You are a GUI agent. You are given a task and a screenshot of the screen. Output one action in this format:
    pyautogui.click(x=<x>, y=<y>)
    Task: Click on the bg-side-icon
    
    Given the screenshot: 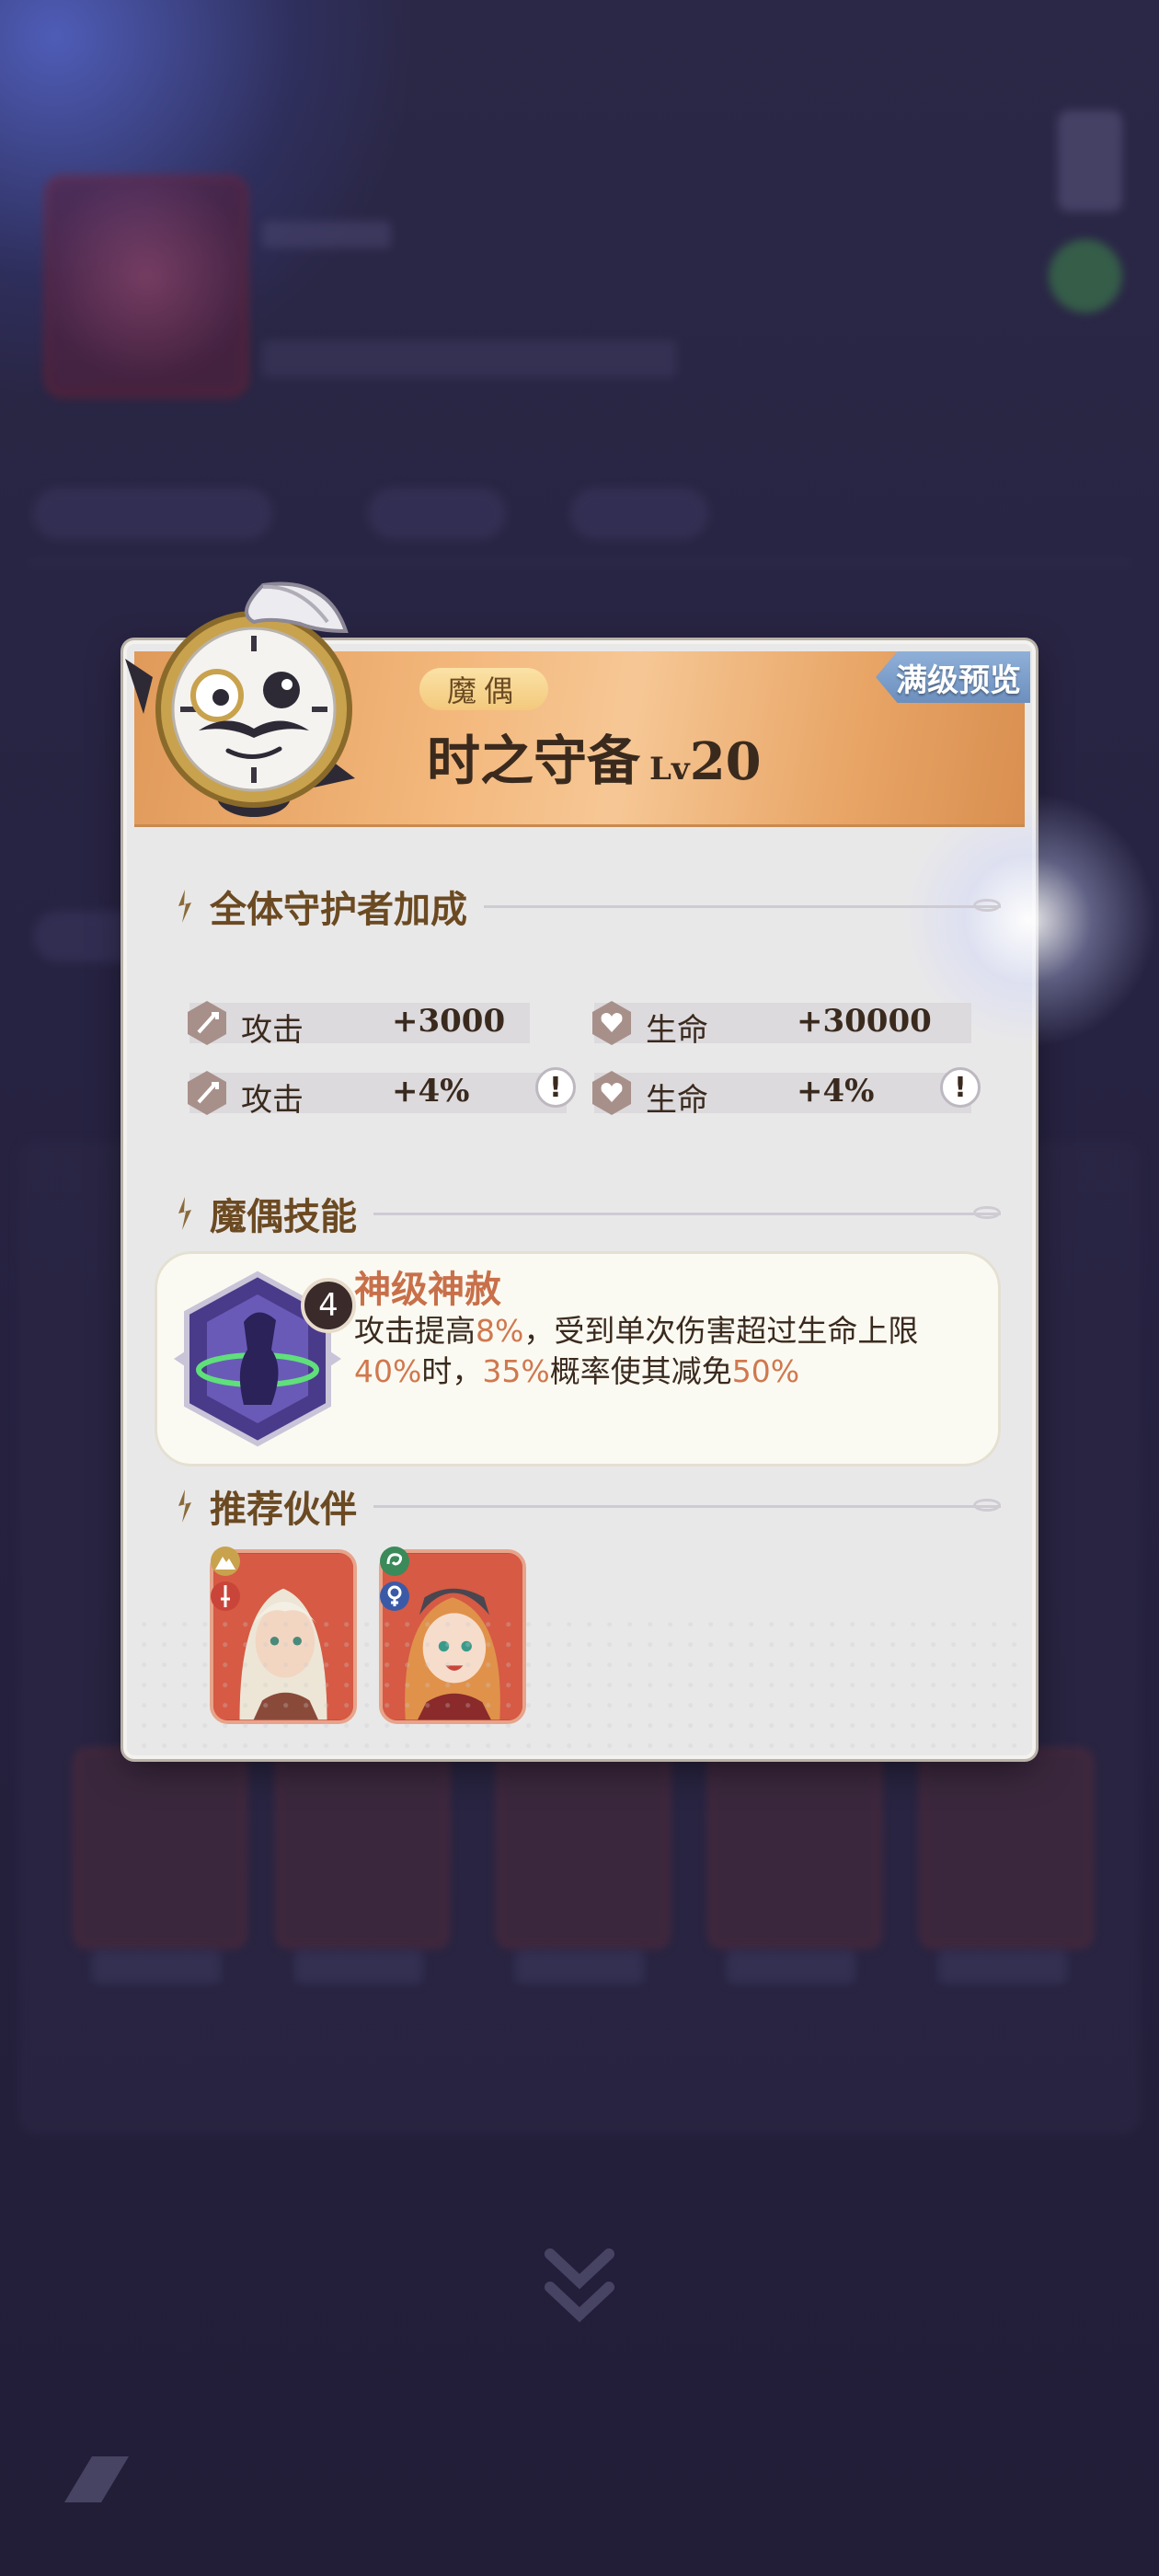 What is the action you would take?
    pyautogui.click(x=1085, y=276)
    